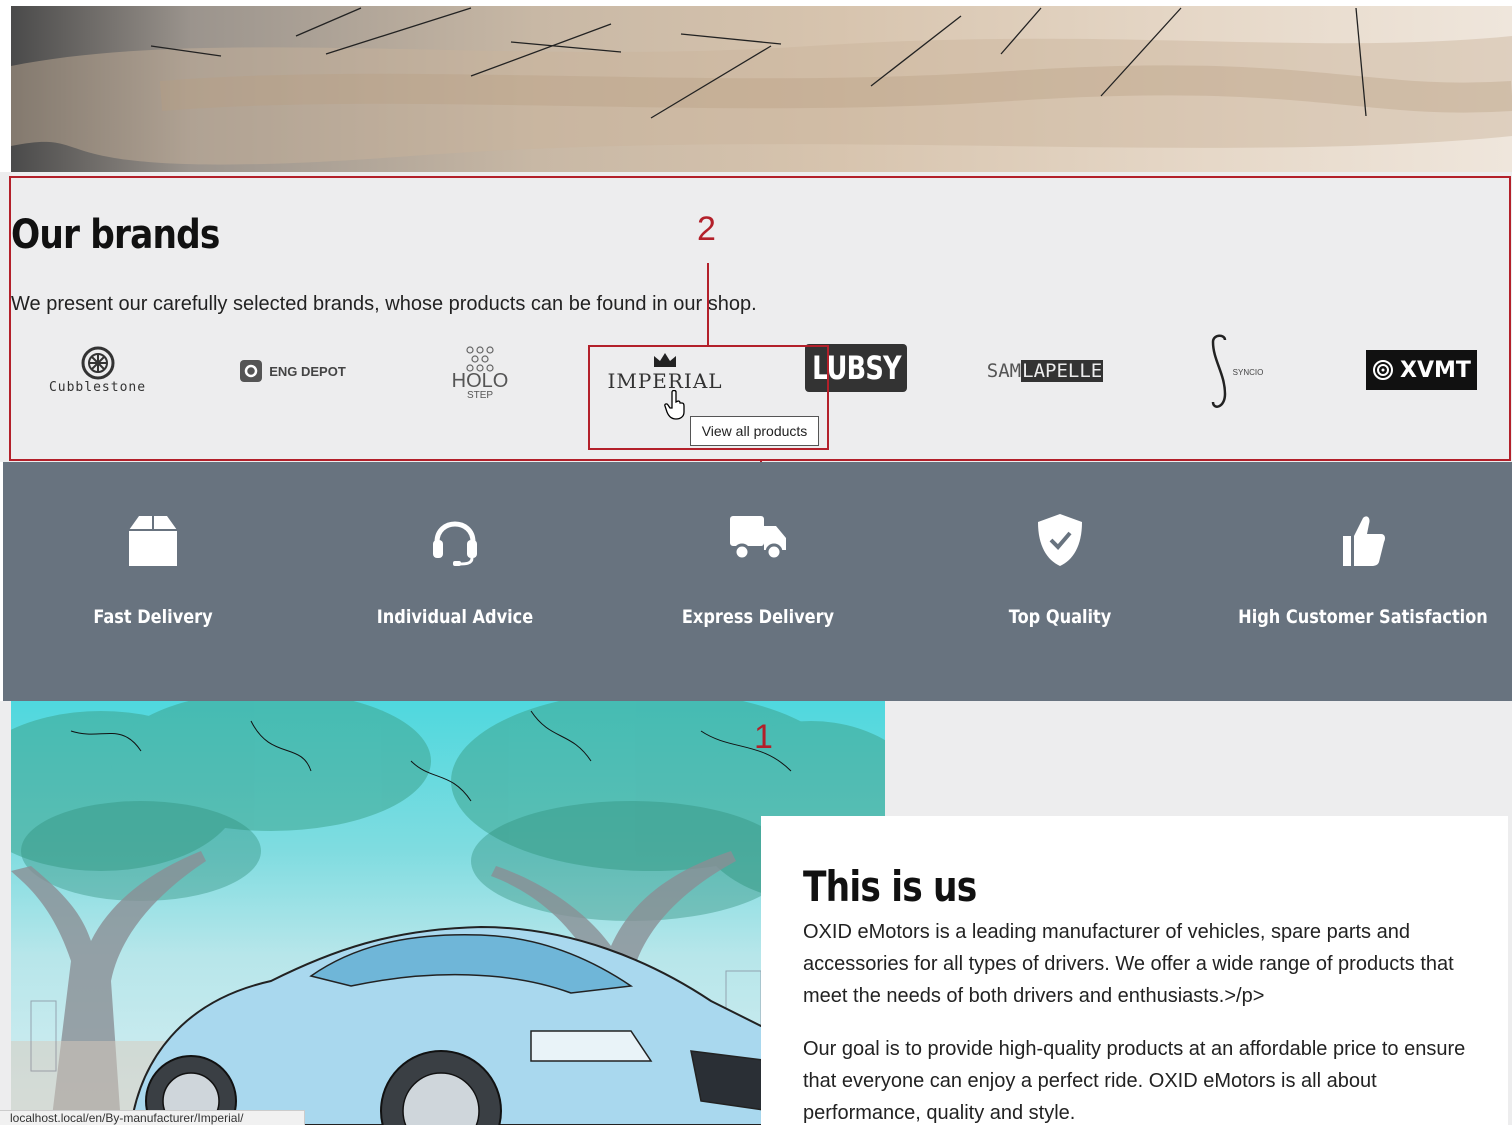  What do you see at coordinates (763, 737) in the screenshot?
I see `annotation-label-1: 1` at bounding box center [763, 737].